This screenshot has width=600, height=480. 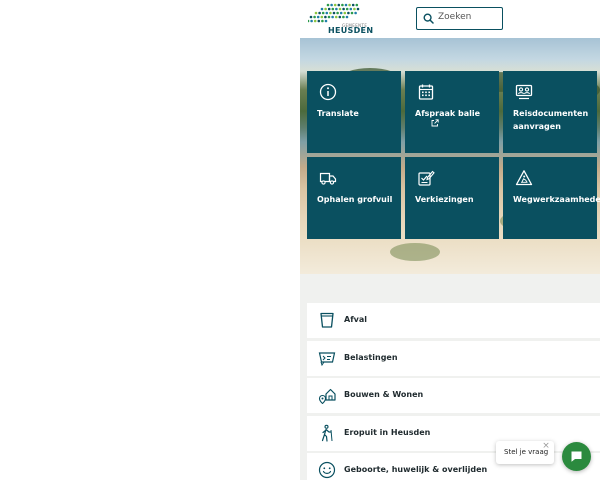 I want to click on tile-label: Ophalen grofvuil, so click(x=355, y=199).